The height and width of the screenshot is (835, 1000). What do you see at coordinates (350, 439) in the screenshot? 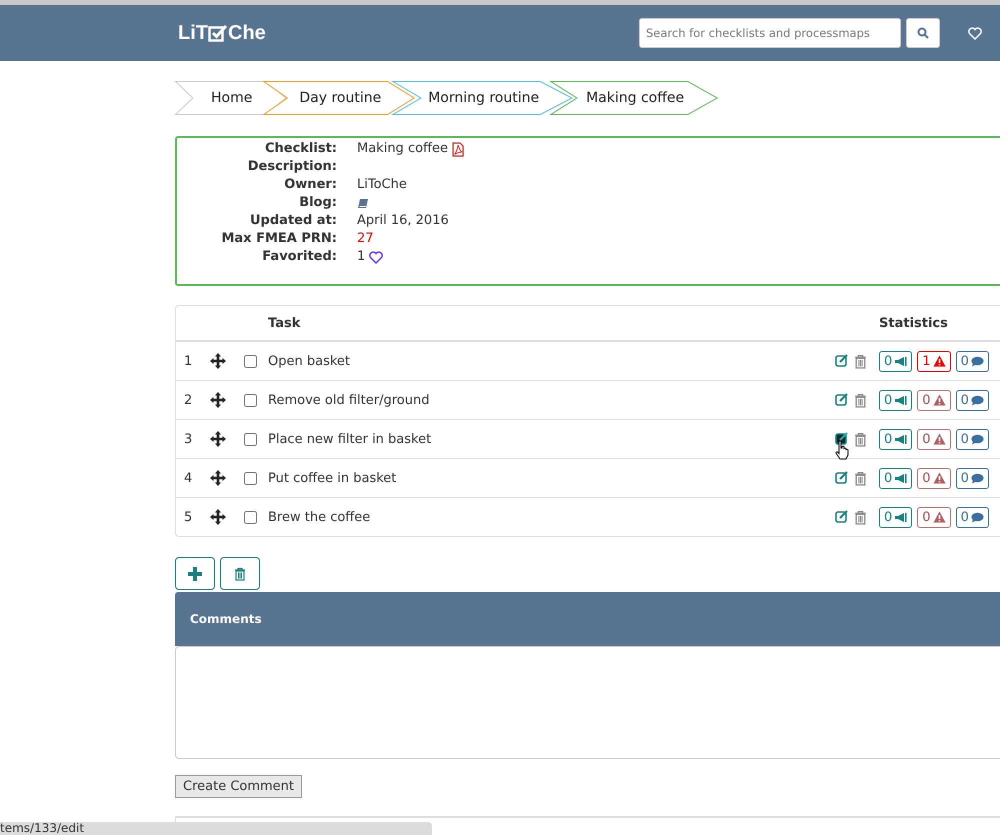
I see `task-name: Place new filter in basket` at bounding box center [350, 439].